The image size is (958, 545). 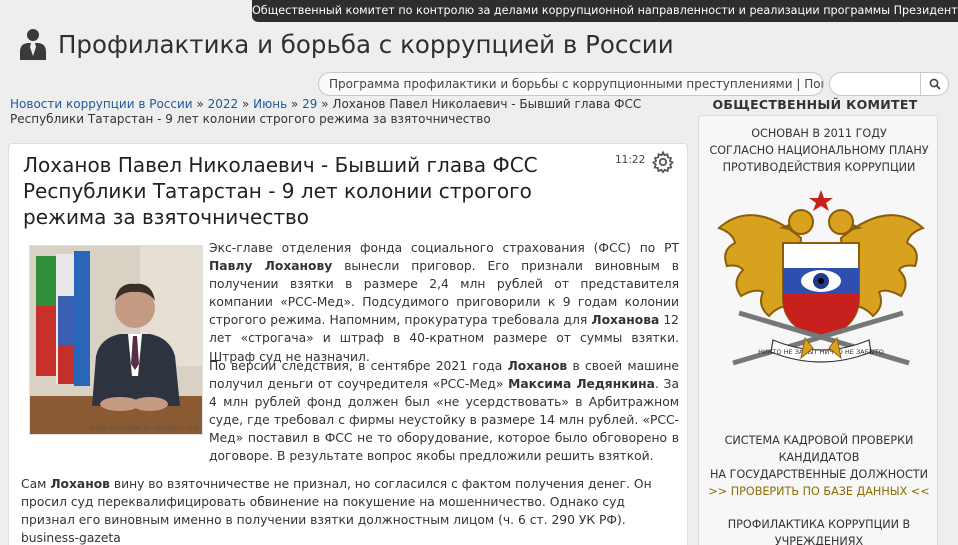 What do you see at coordinates (581, 384) in the screenshot?
I see `person-name: Максима Ледянкина` at bounding box center [581, 384].